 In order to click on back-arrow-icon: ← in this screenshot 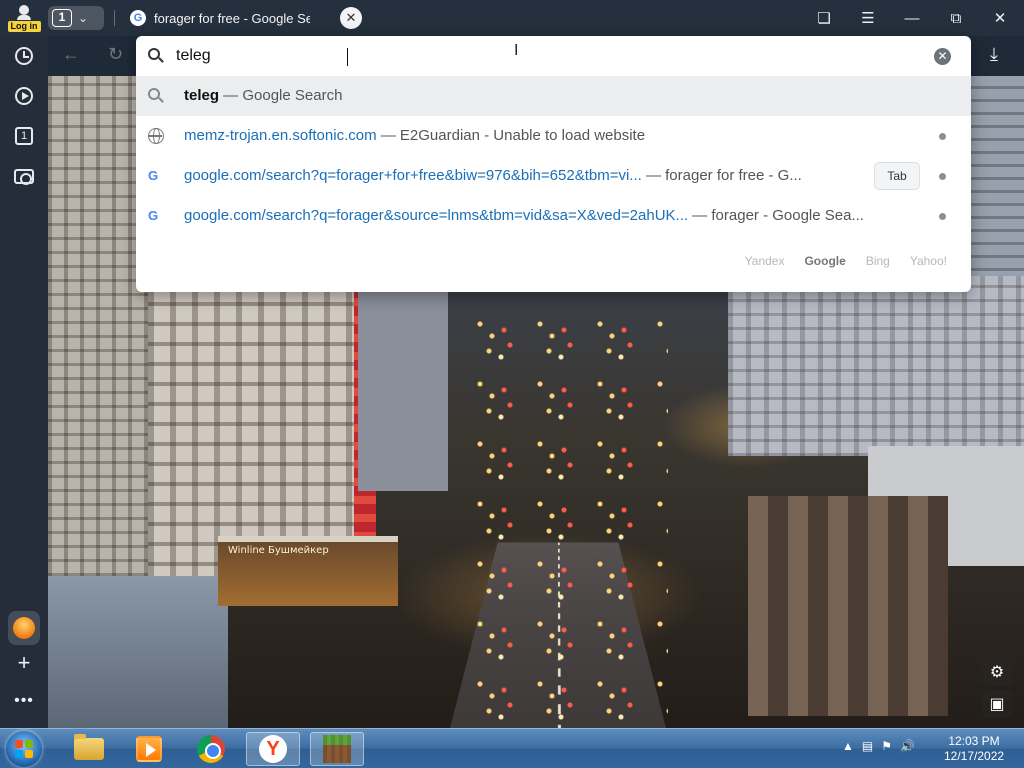, I will do `click(71, 54)`.